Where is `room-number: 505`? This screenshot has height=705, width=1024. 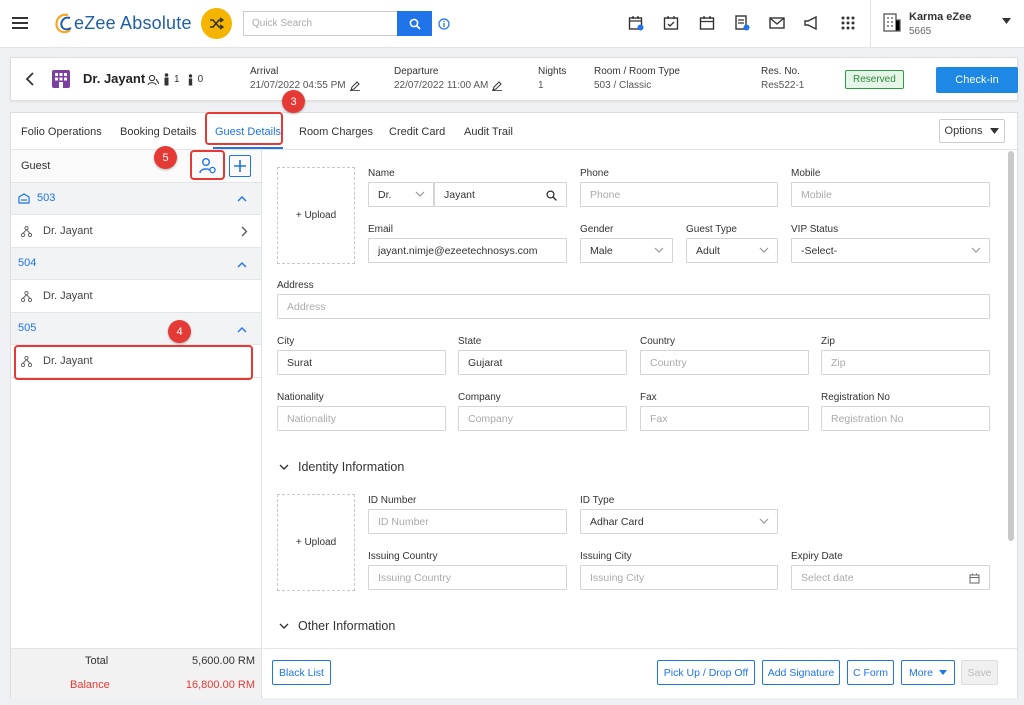 room-number: 505 is located at coordinates (27, 328).